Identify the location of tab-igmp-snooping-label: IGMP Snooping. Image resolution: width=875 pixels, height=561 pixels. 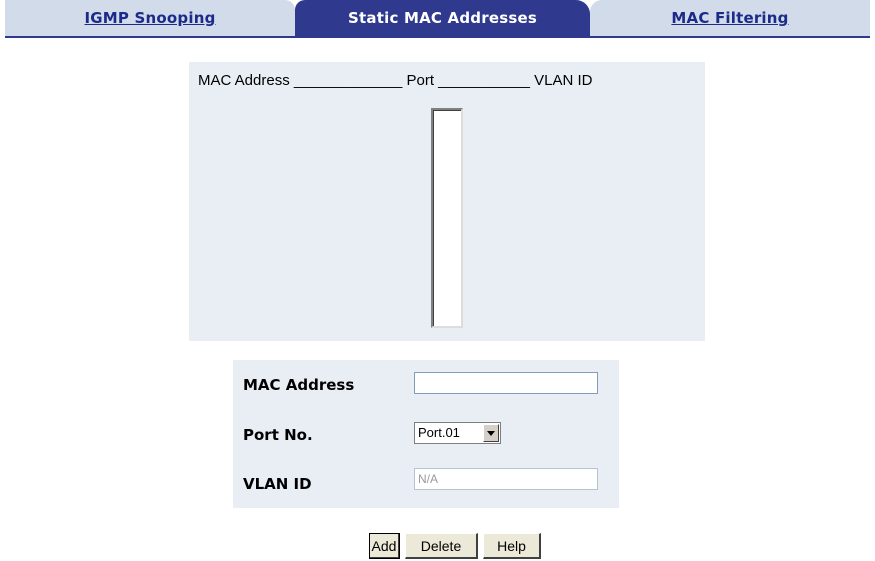
(149, 18).